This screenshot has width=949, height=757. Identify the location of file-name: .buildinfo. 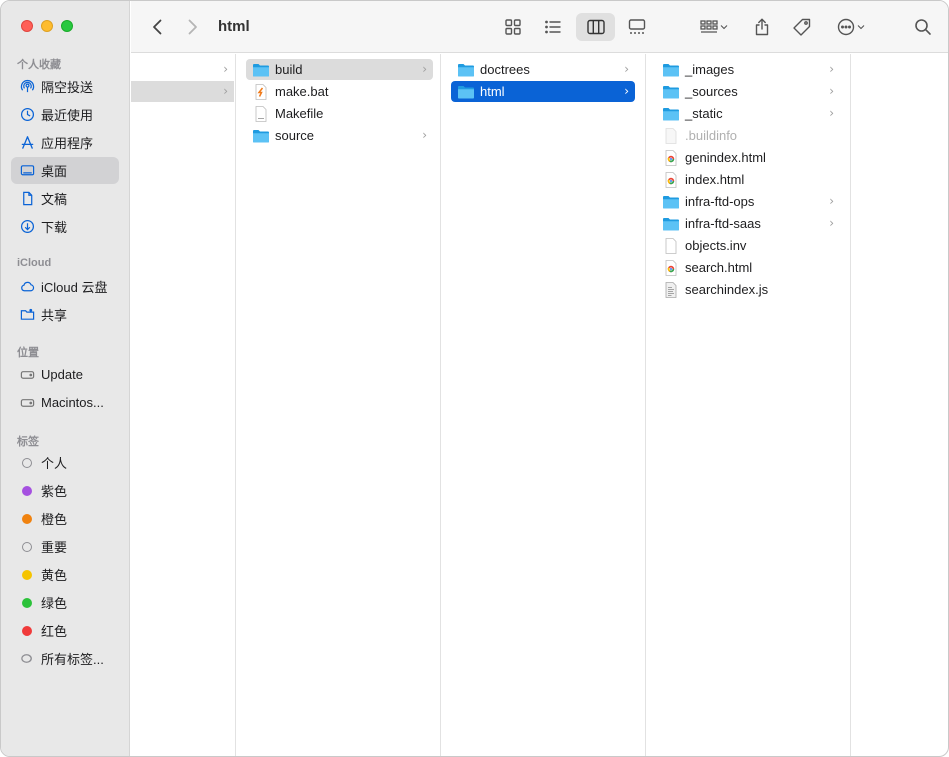
(711, 135).